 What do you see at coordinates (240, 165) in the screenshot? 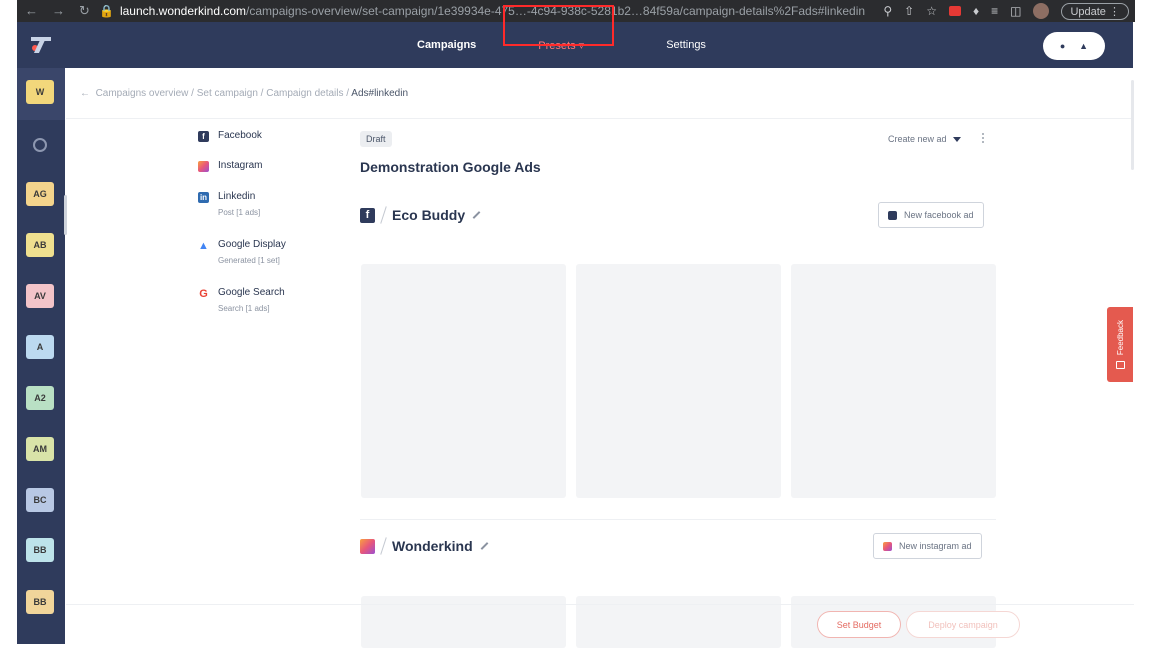
I see `channel-name: Instagram` at bounding box center [240, 165].